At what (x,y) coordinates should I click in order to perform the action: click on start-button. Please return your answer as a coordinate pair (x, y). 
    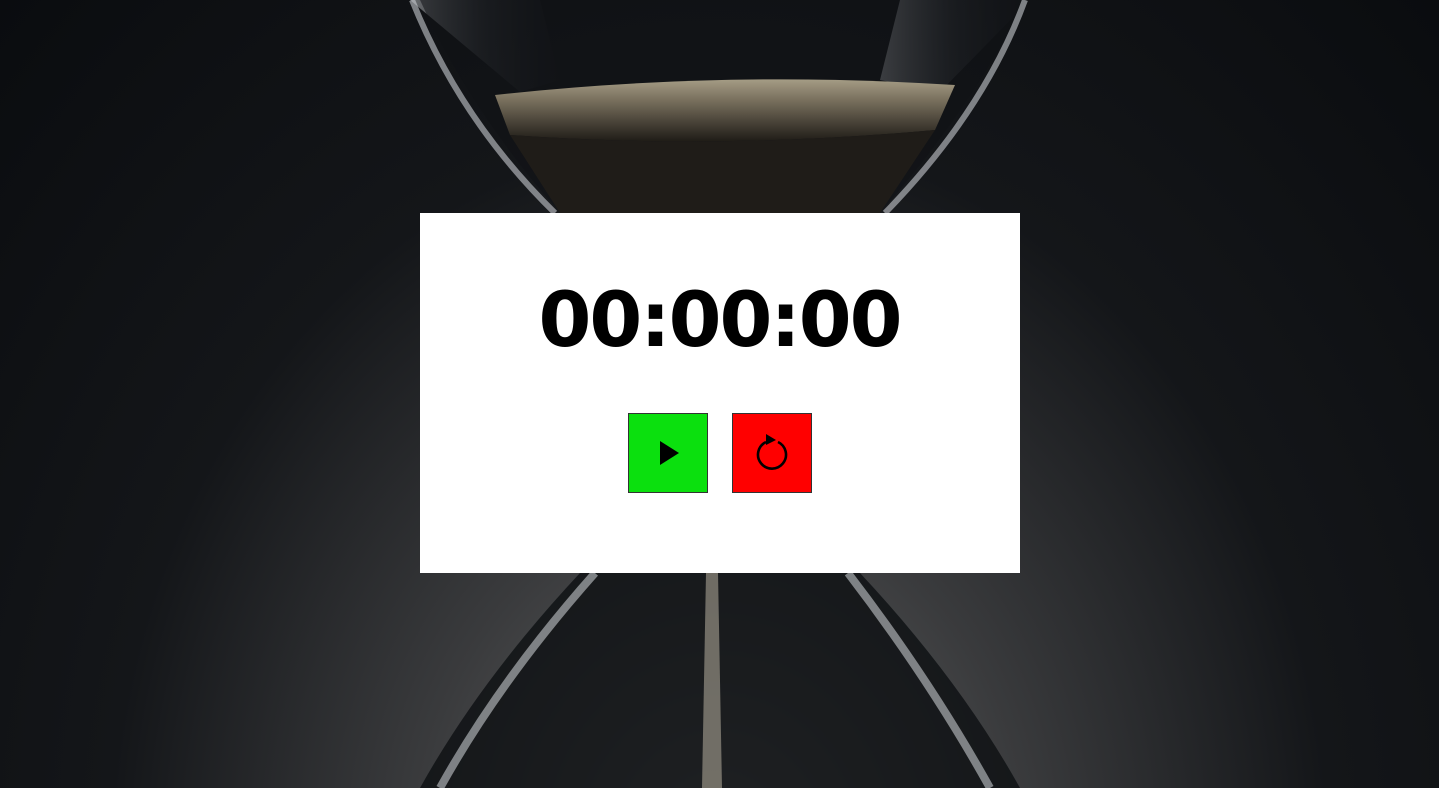
    Looking at the image, I should click on (668, 453).